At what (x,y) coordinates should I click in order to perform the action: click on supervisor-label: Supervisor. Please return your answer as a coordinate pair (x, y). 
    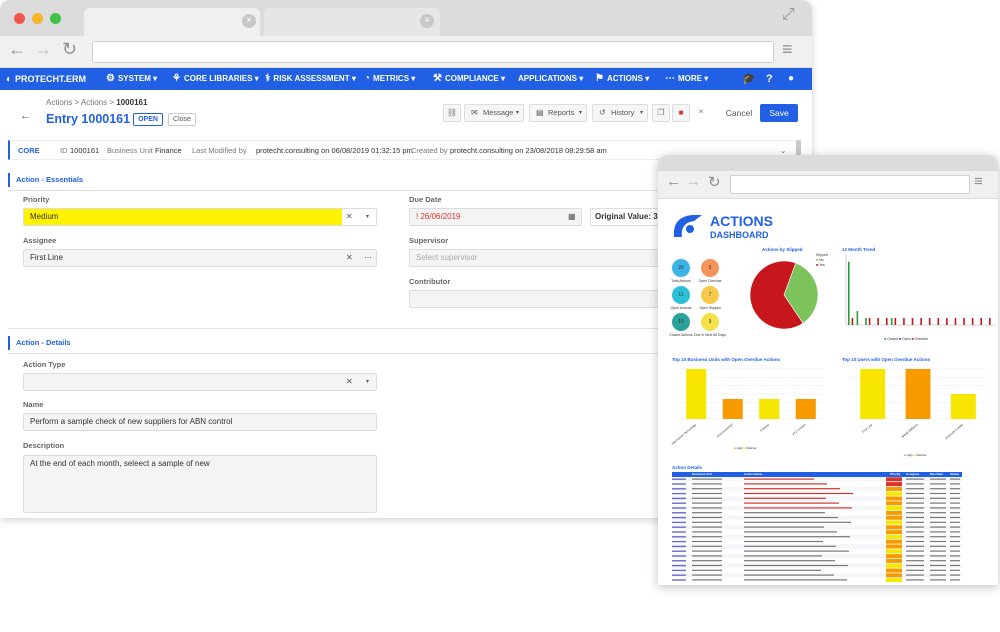
    Looking at the image, I should click on (429, 240).